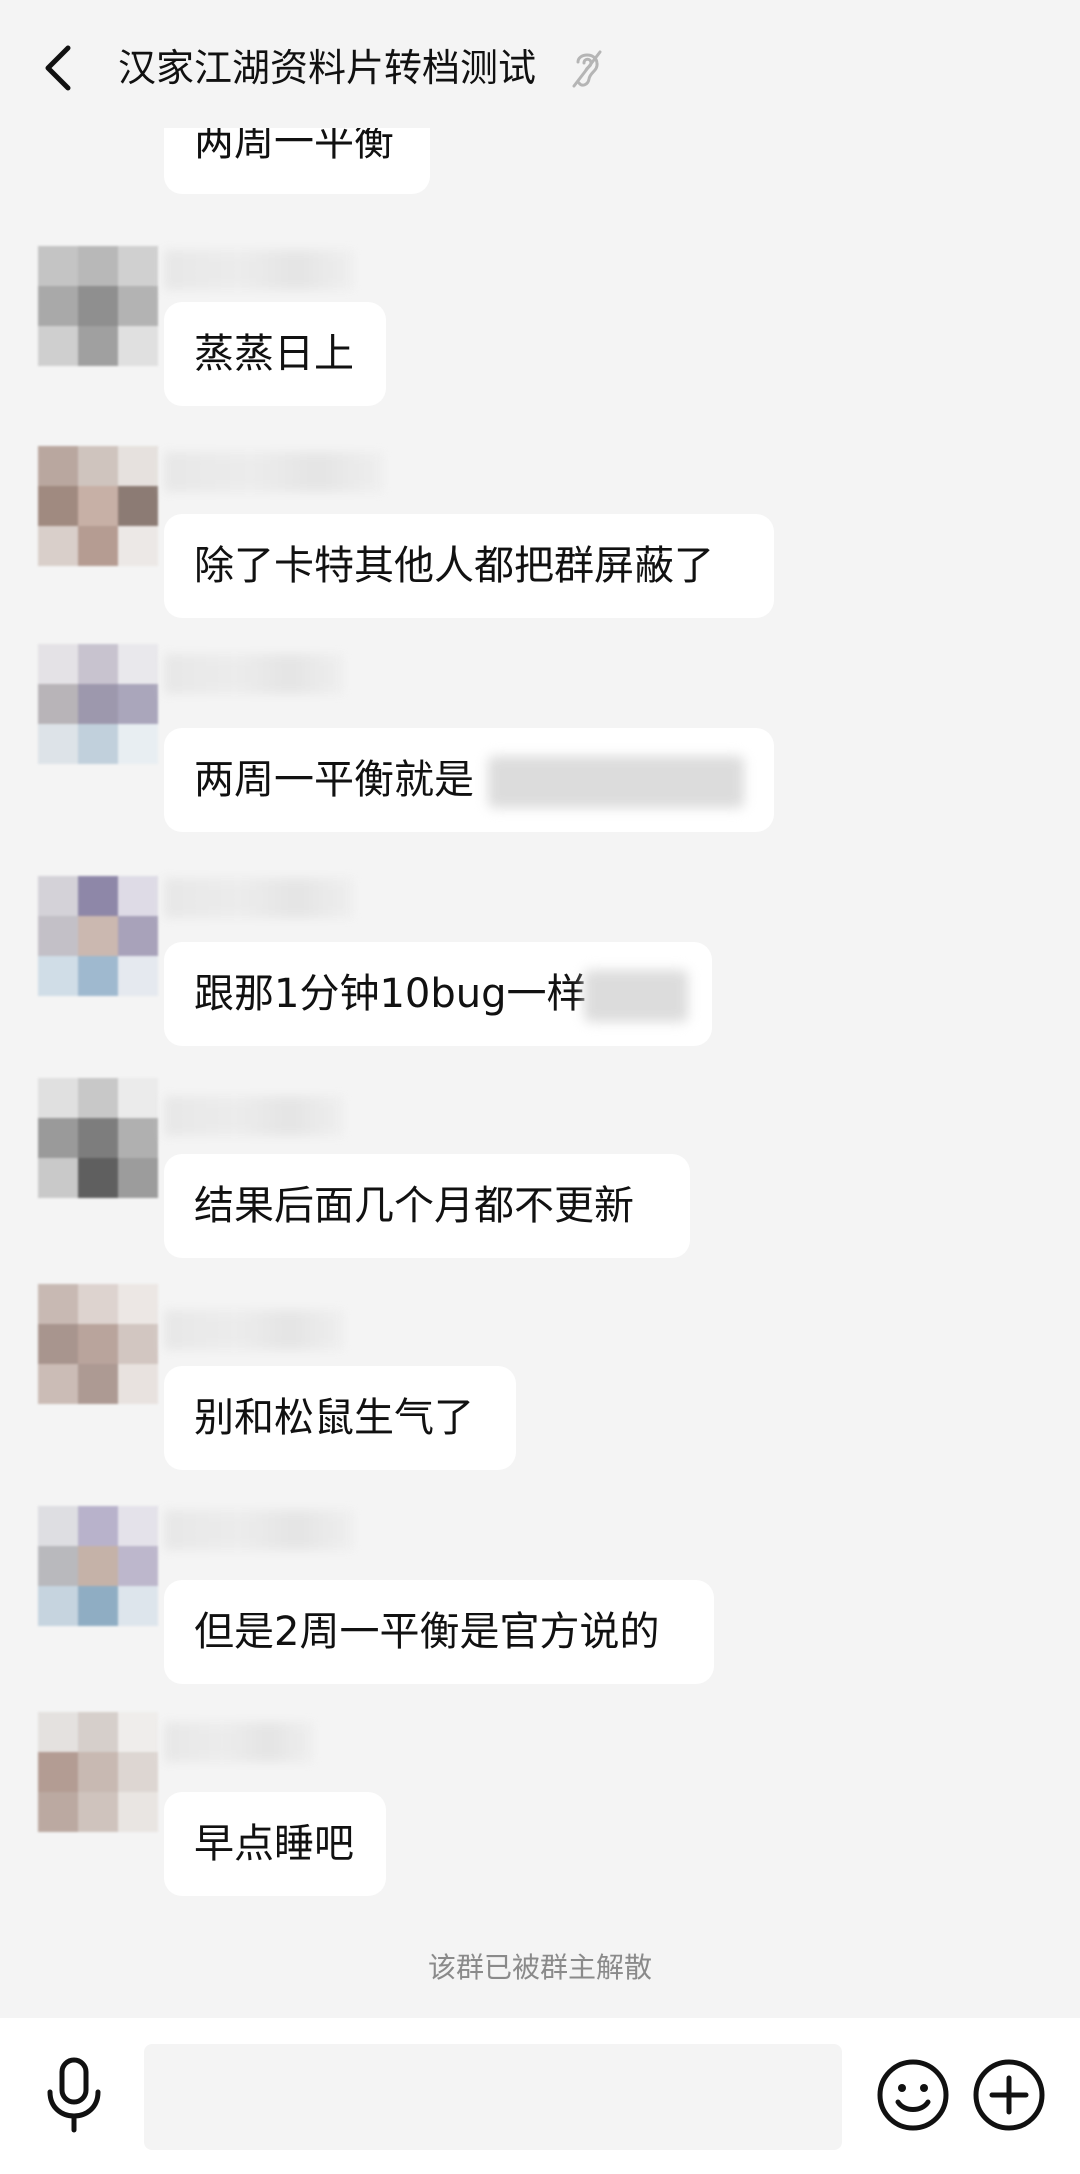 The image size is (1080, 2174). What do you see at coordinates (913, 2095) in the screenshot?
I see `emoji-icon` at bounding box center [913, 2095].